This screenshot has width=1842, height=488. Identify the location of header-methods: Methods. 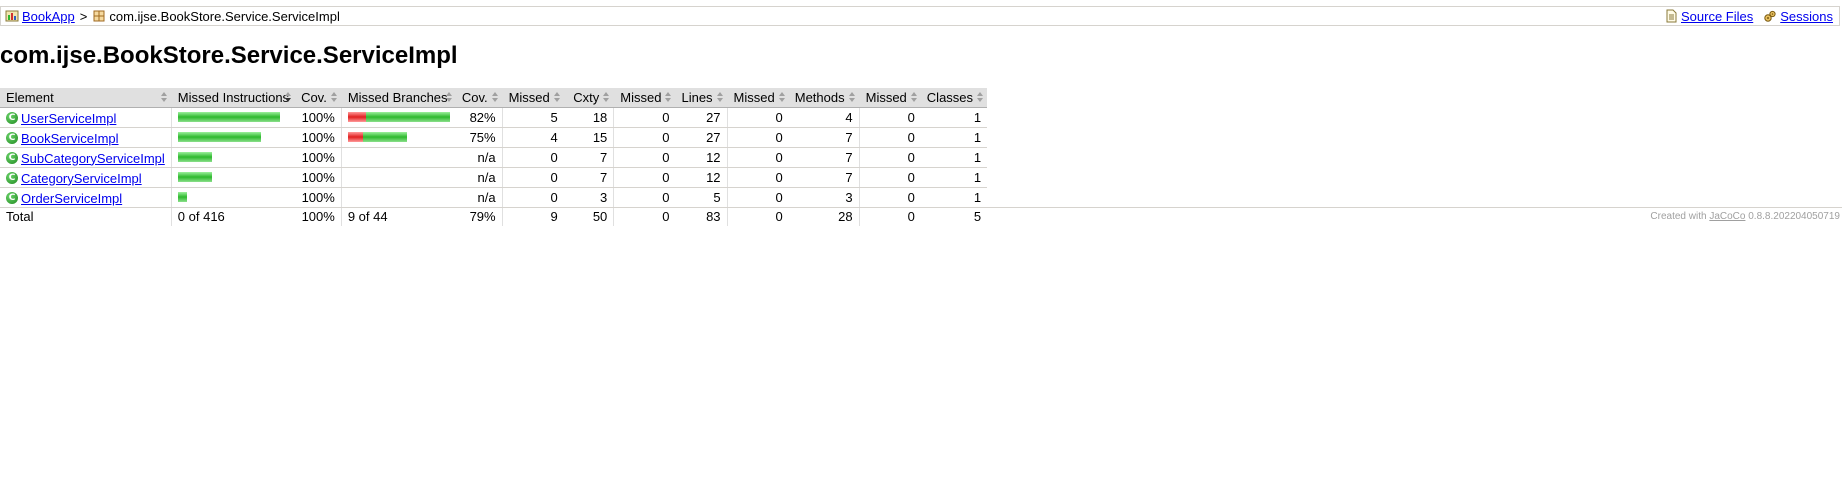
(824, 98).